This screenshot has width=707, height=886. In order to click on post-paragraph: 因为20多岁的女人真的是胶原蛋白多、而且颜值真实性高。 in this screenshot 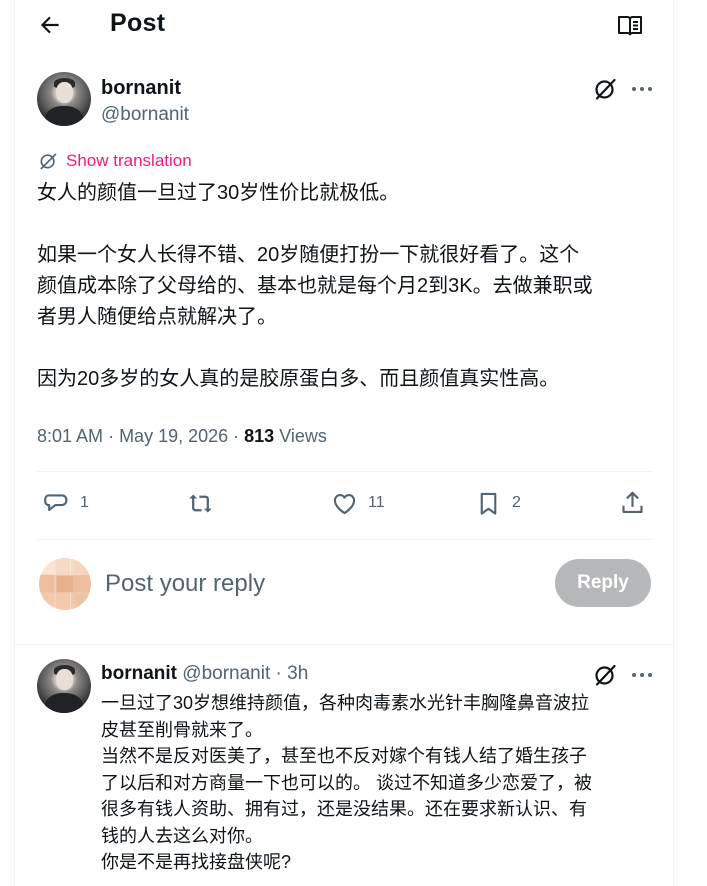, I will do `click(298, 379)`.